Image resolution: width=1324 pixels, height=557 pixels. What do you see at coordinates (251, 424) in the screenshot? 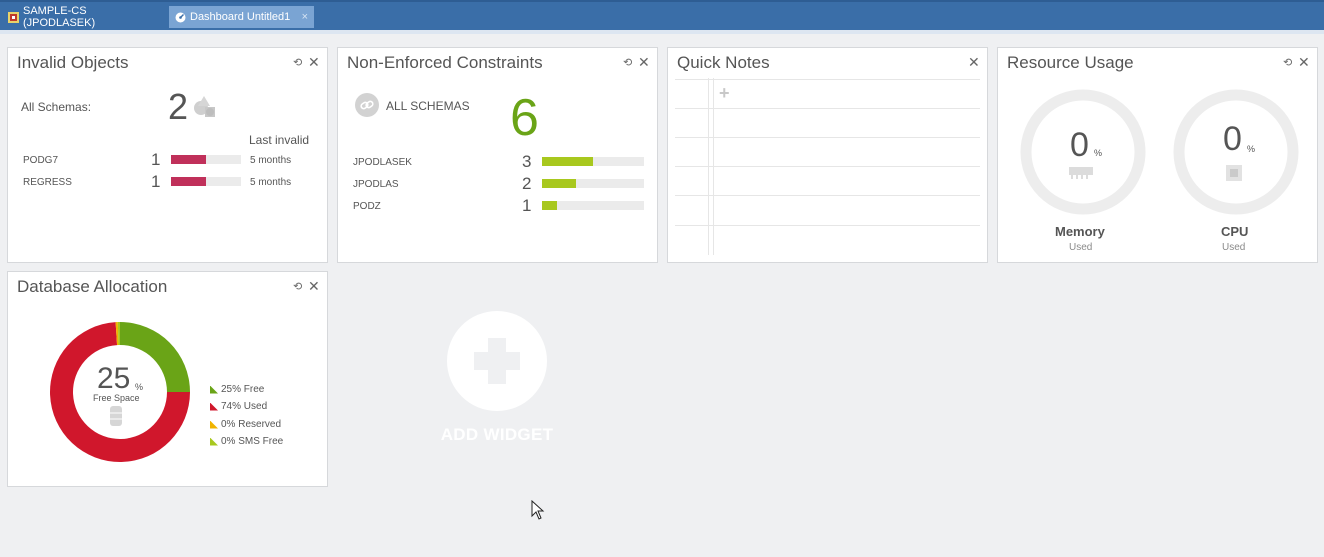
I see `legend-label: 0% Reserved` at bounding box center [251, 424].